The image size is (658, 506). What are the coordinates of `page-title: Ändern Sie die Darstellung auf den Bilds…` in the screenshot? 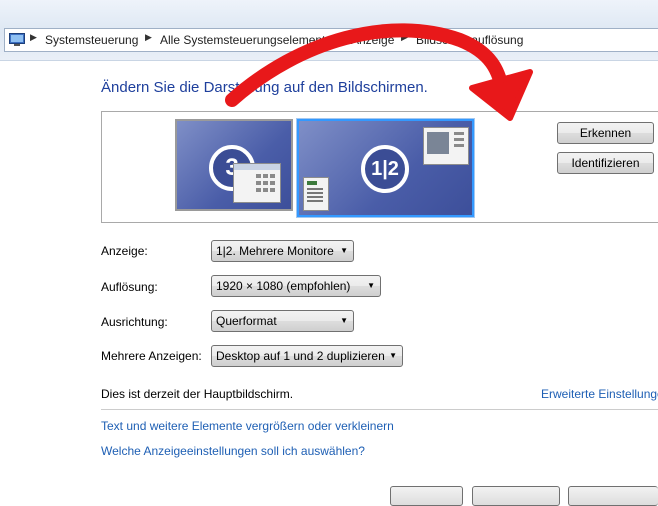 It's located at (264, 87).